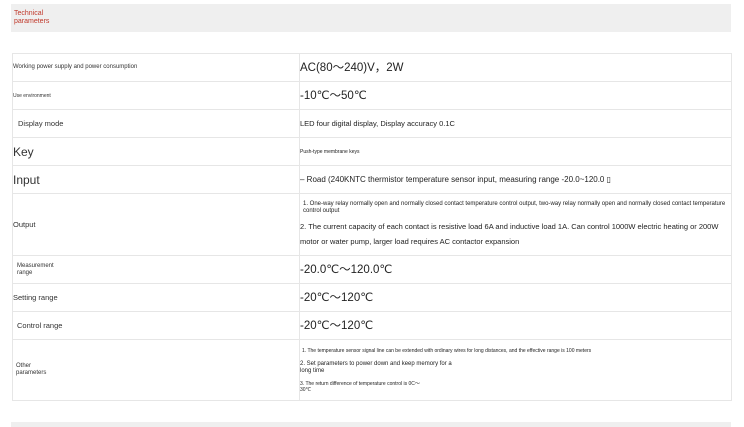  I want to click on table-row: Measurement range -20.0℃～120.0℃, so click(372, 269).